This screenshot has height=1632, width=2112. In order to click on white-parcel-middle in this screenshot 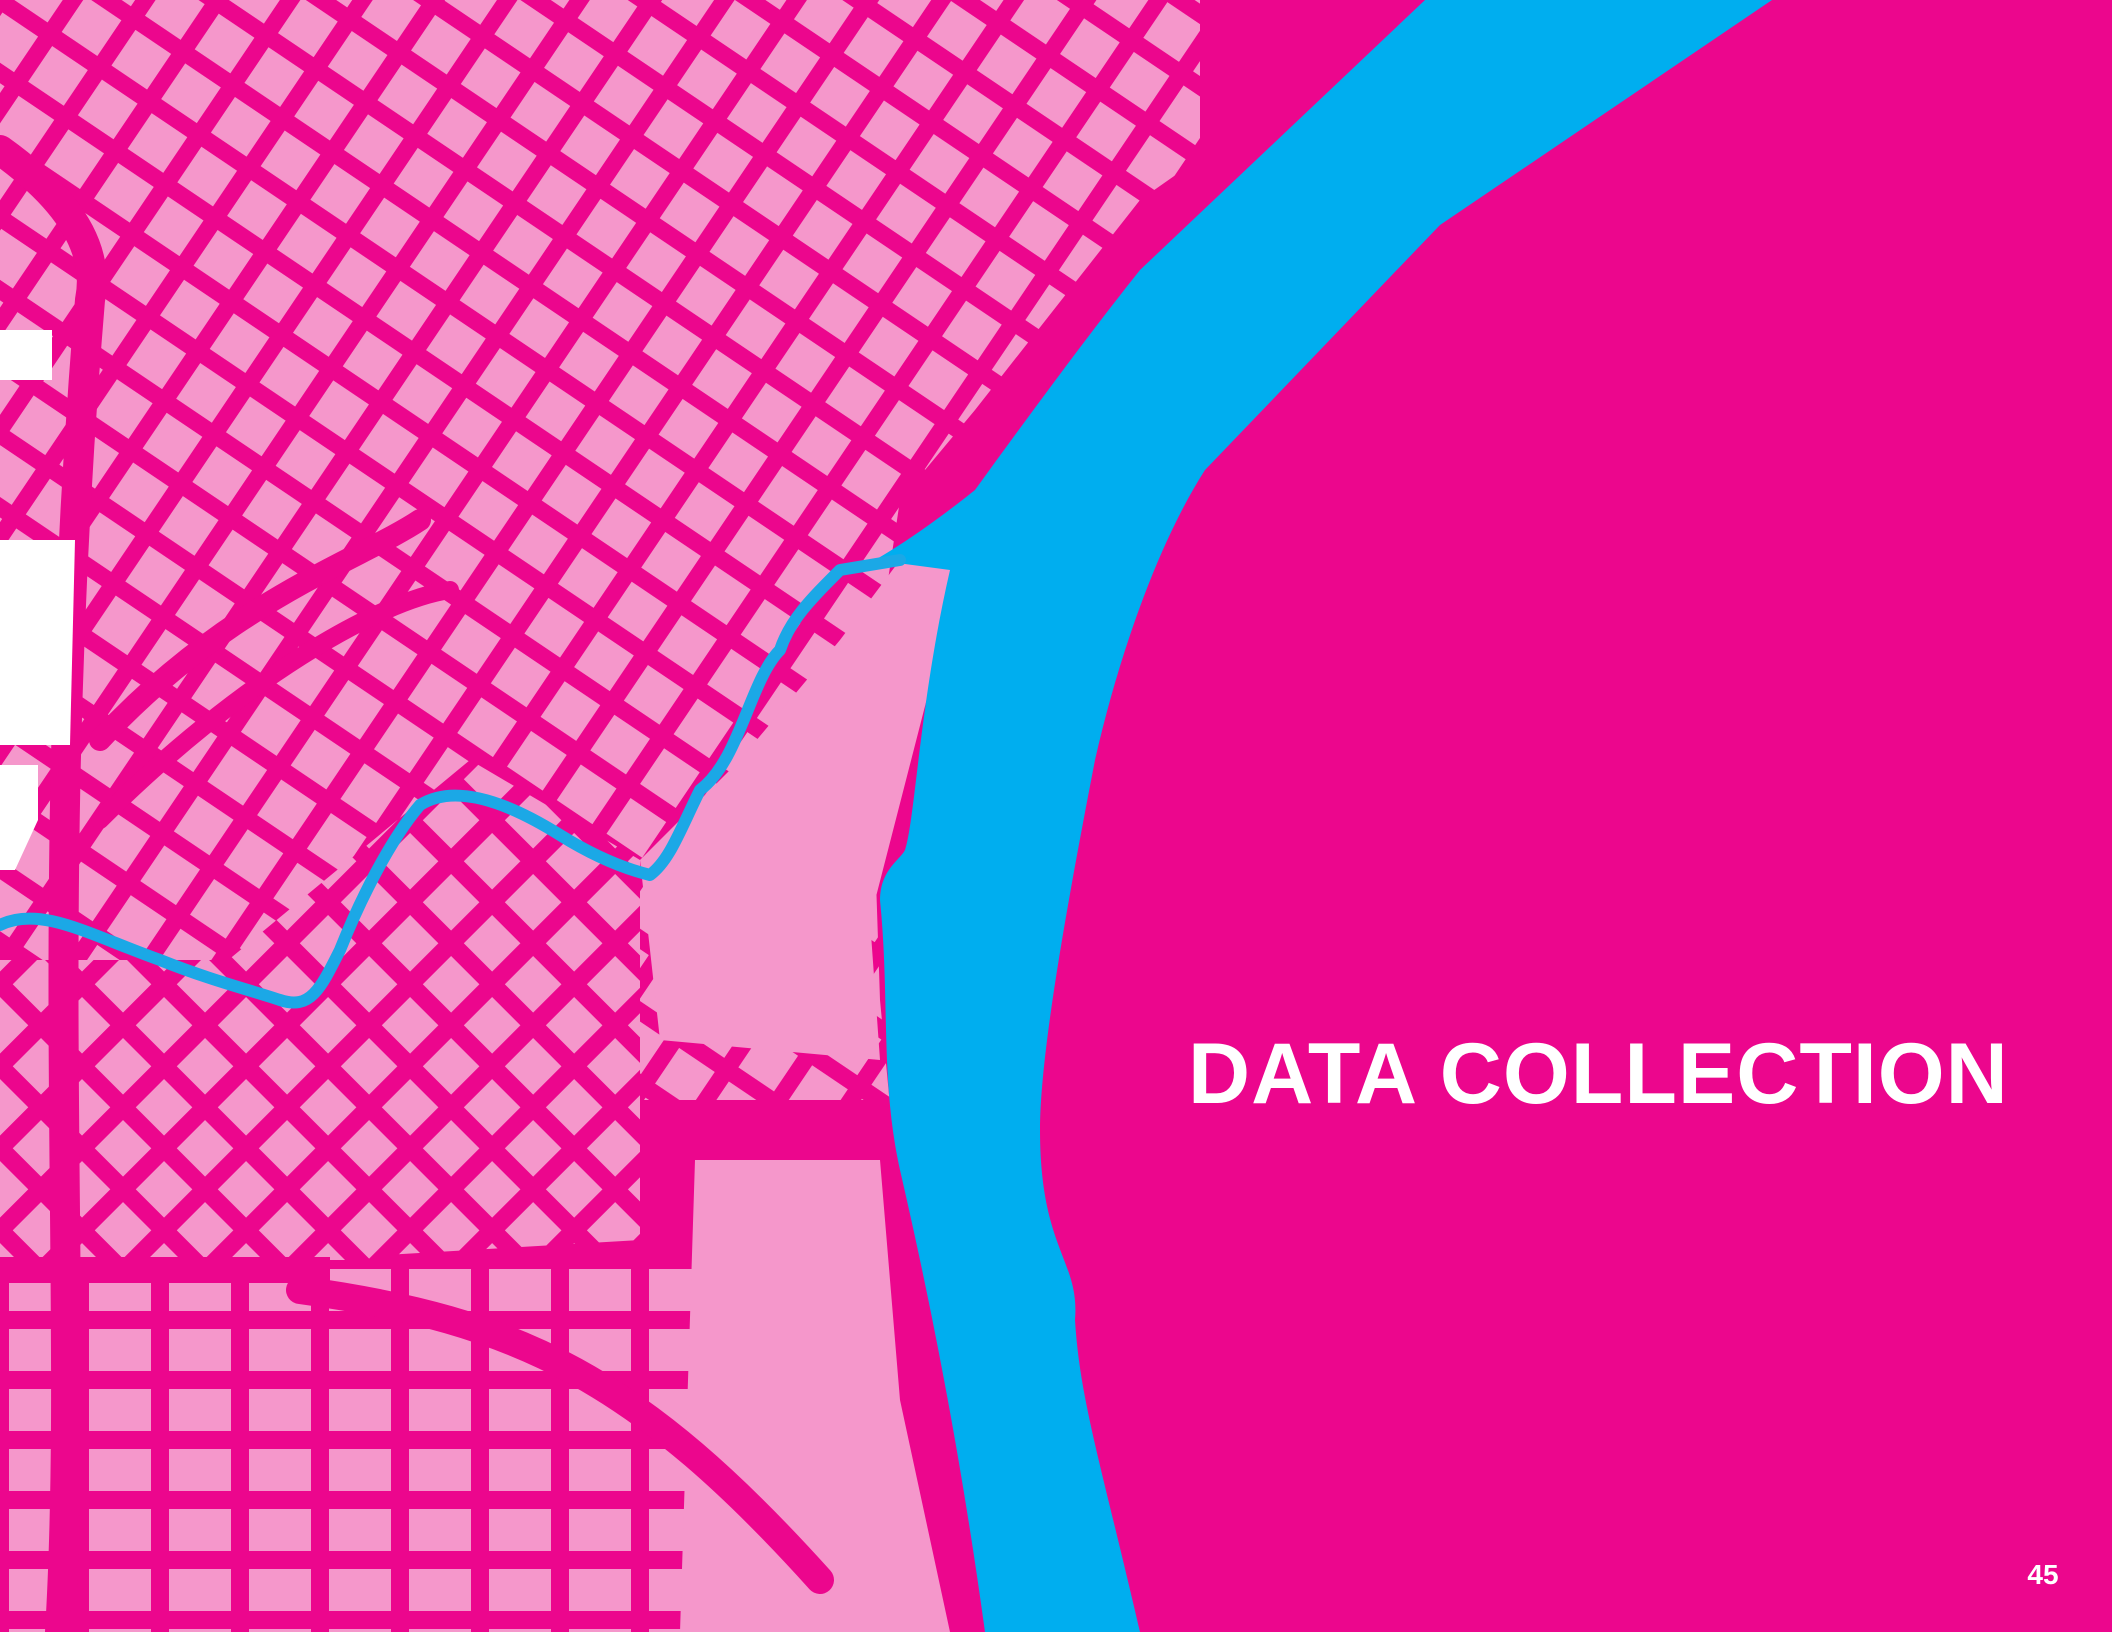, I will do `click(37, 642)`.